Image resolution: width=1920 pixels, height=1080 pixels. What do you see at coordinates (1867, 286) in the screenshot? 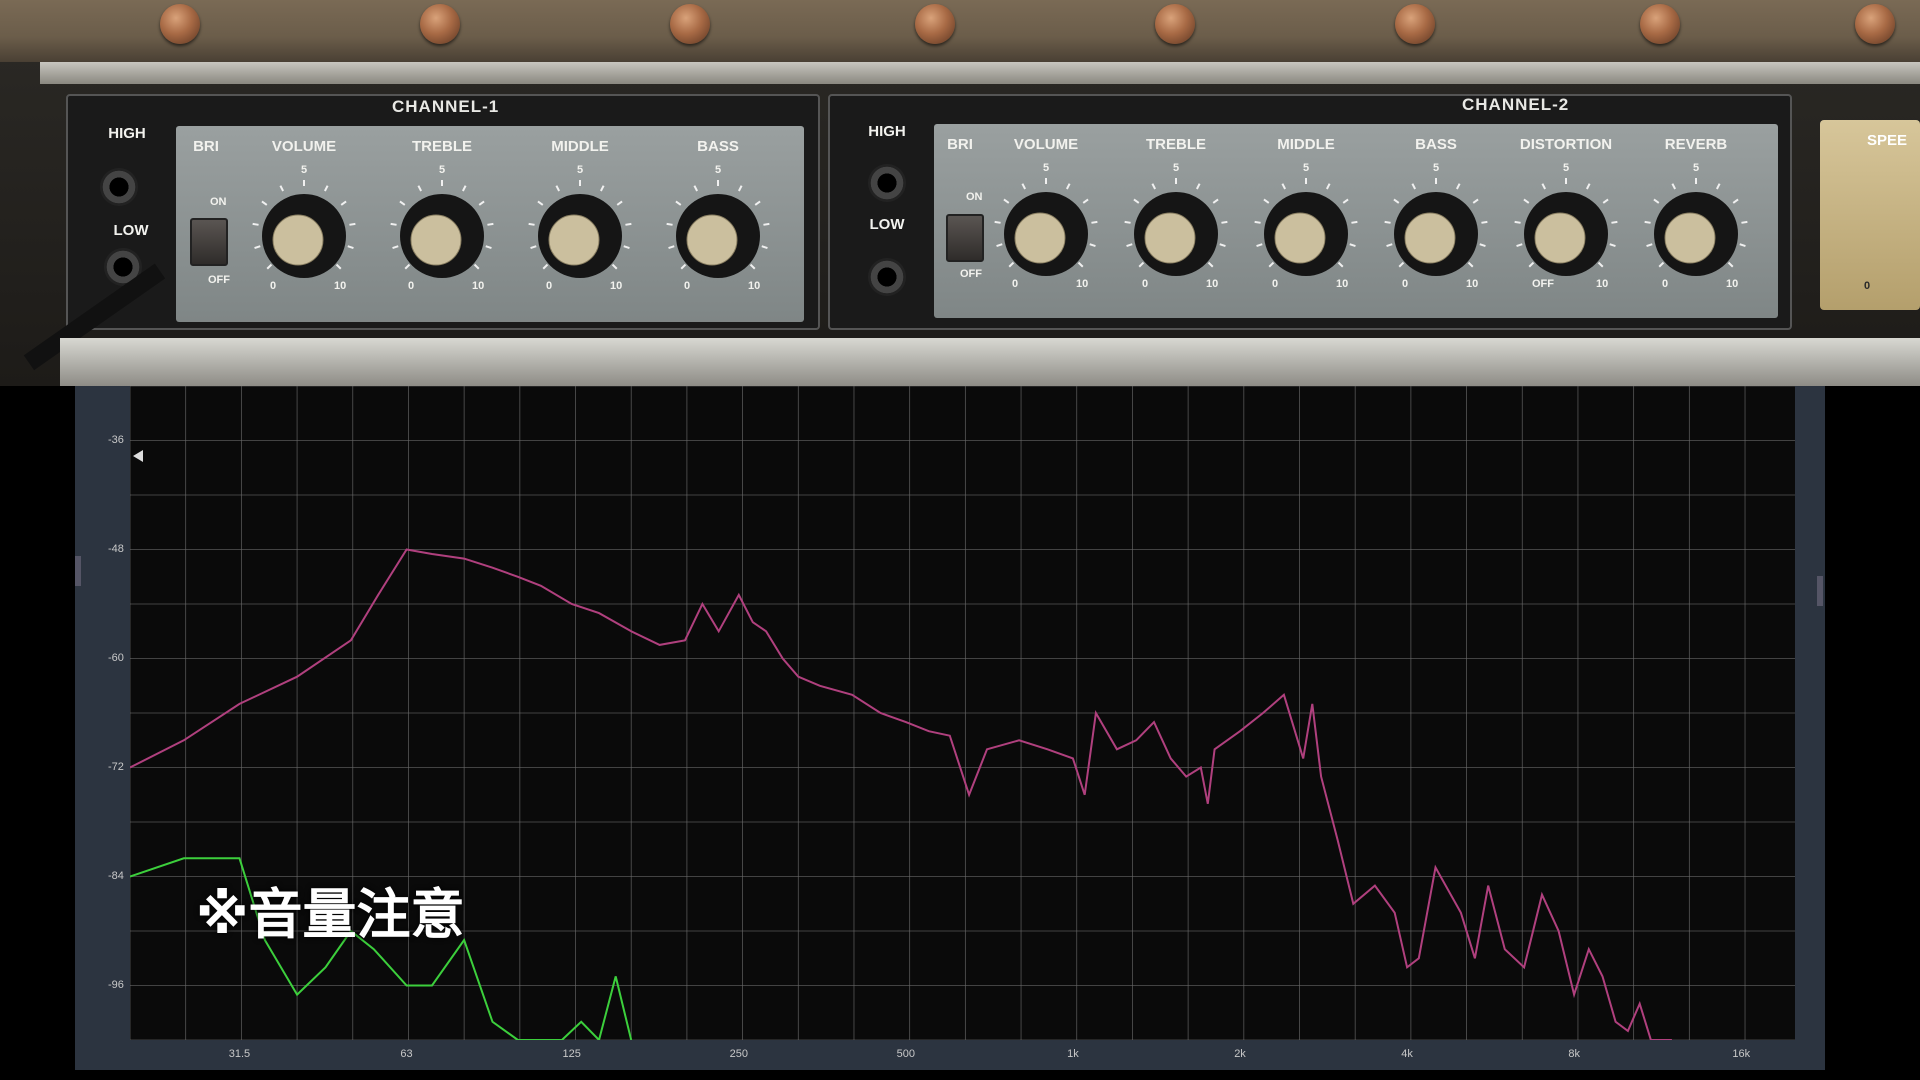
I see `speed-min-label: 0` at bounding box center [1867, 286].